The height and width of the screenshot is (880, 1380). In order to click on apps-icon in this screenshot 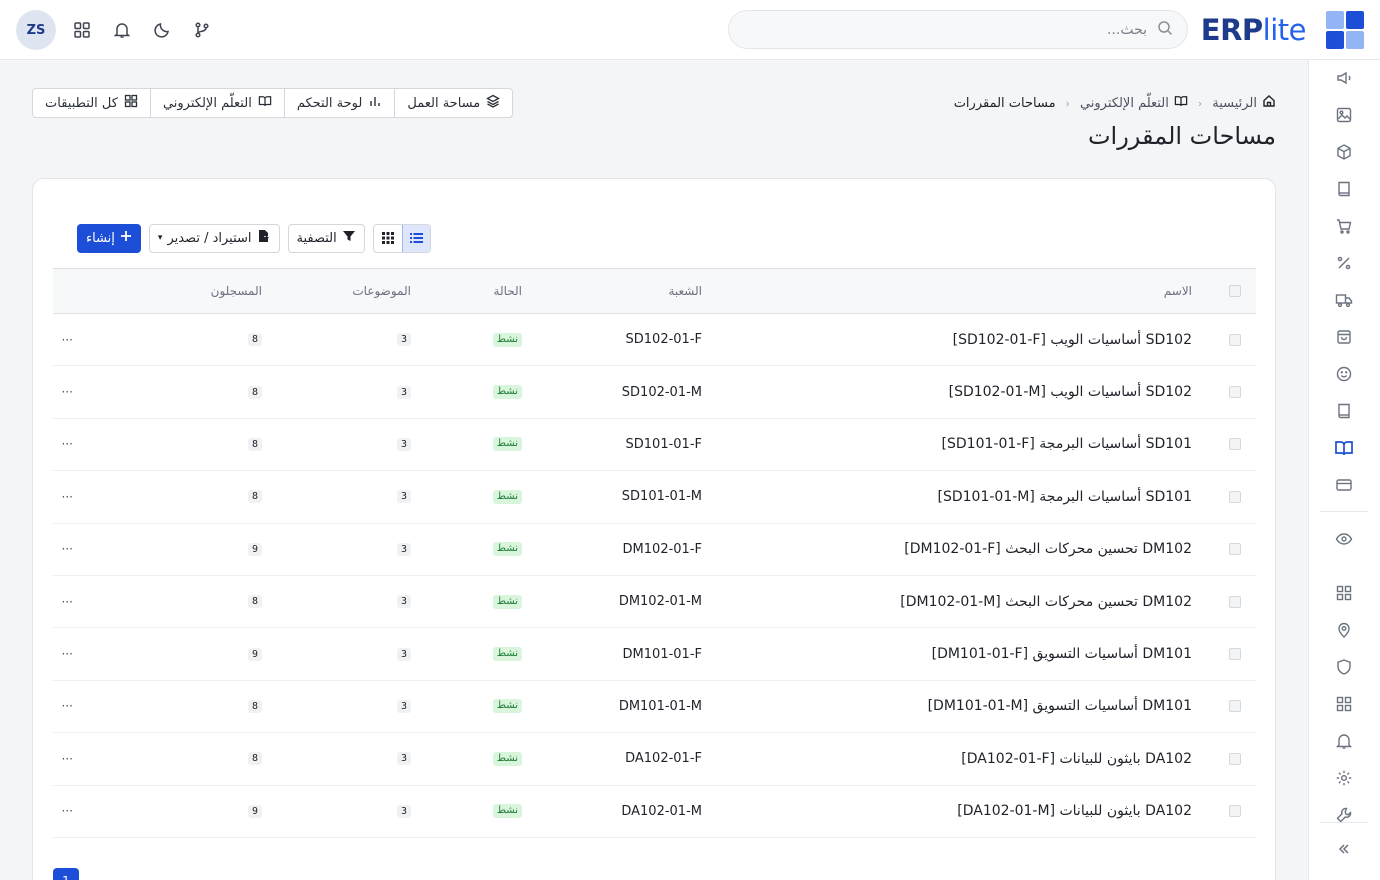, I will do `click(1344, 593)`.